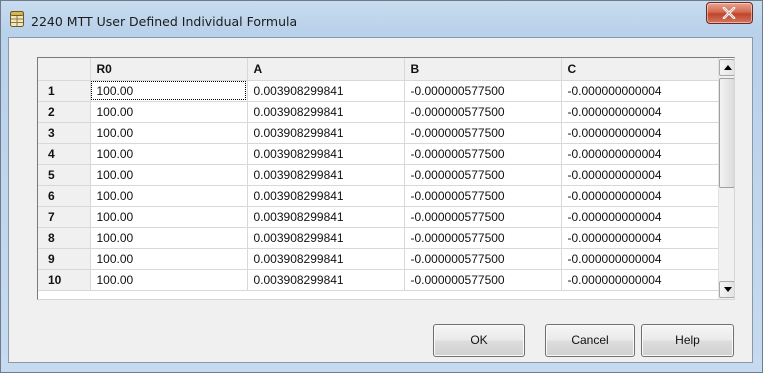 Image resolution: width=763 pixels, height=373 pixels. Describe the element at coordinates (479, 340) in the screenshot. I see `ok-button: OK` at that location.